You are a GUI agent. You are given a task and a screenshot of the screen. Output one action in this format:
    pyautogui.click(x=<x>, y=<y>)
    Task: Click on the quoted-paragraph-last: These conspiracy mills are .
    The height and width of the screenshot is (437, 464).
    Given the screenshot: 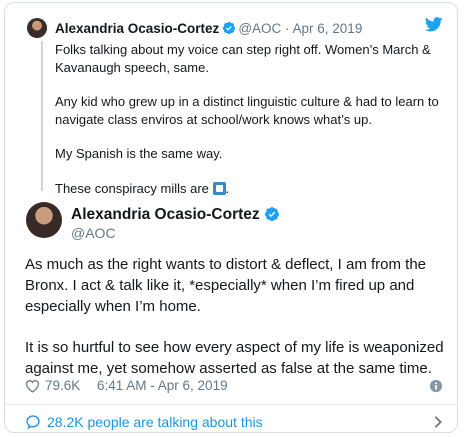 What is the action you would take?
    pyautogui.click(x=247, y=189)
    